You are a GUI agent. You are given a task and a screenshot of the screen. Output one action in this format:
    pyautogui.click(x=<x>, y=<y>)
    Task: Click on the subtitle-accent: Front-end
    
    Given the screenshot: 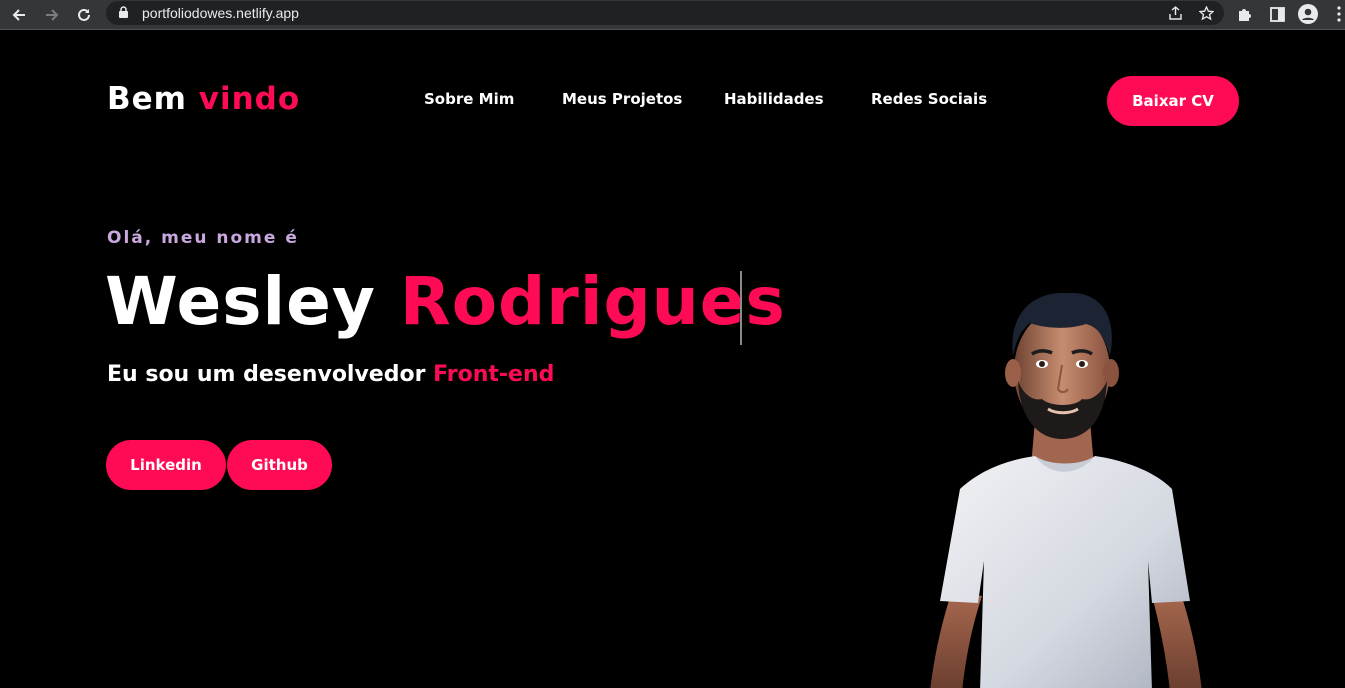 What is the action you would take?
    pyautogui.click(x=494, y=374)
    